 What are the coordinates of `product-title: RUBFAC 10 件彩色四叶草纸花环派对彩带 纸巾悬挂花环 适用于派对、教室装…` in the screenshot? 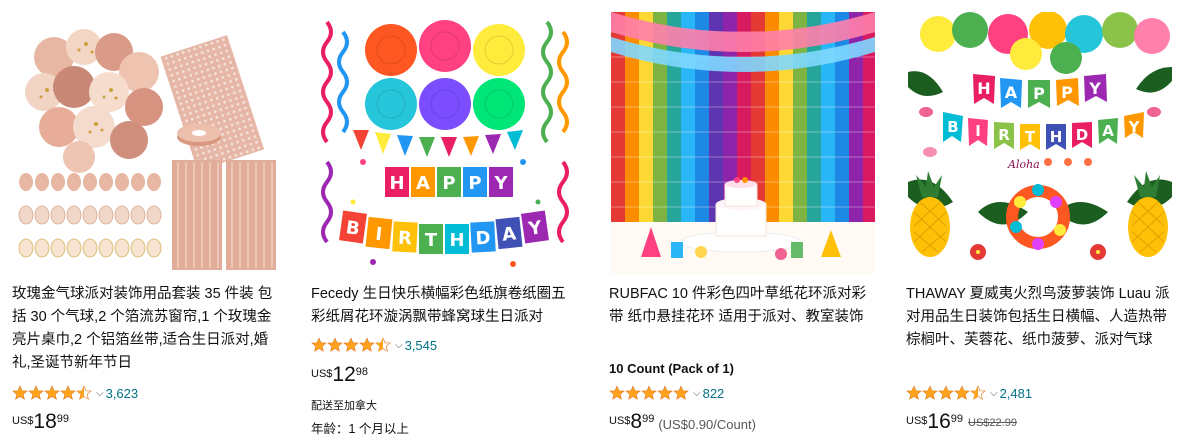 It's located at (743, 306).